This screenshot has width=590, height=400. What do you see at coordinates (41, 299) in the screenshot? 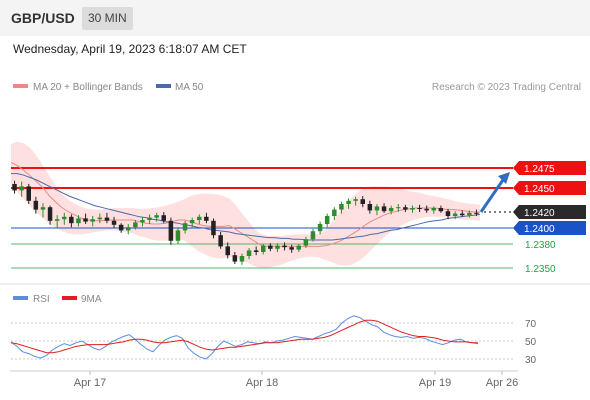
I see `rsi-legend-label: RSI` at bounding box center [41, 299].